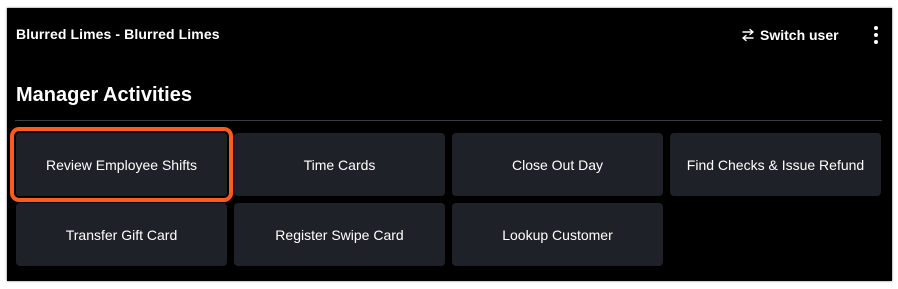  I want to click on store-name: Blurred Limes - Blurred Limes, so click(118, 34).